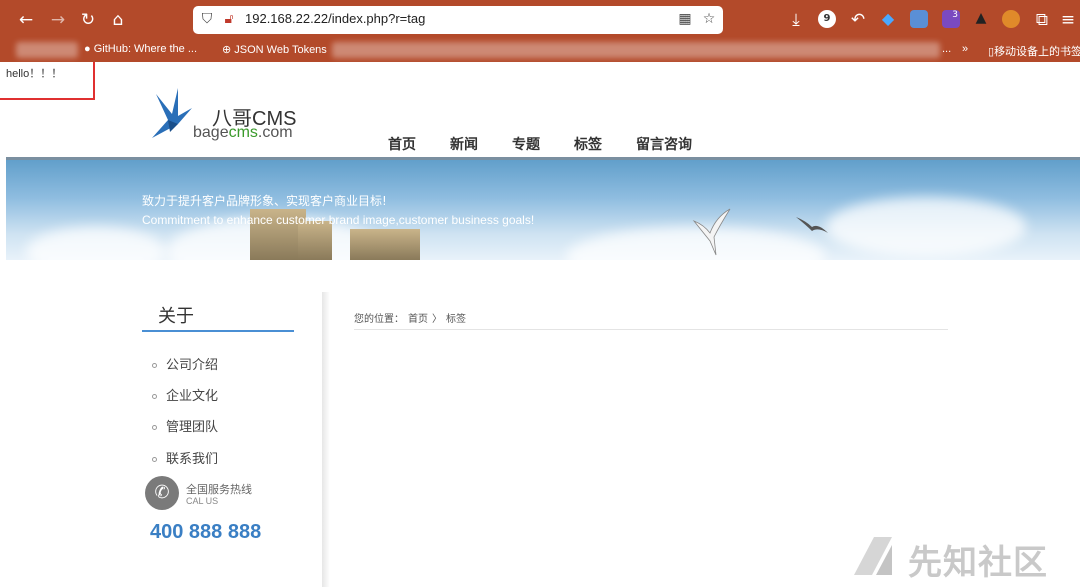 The width and height of the screenshot is (1080, 587). Describe the element at coordinates (227, 50) in the screenshot. I see `globe-icon: ⊕` at that location.